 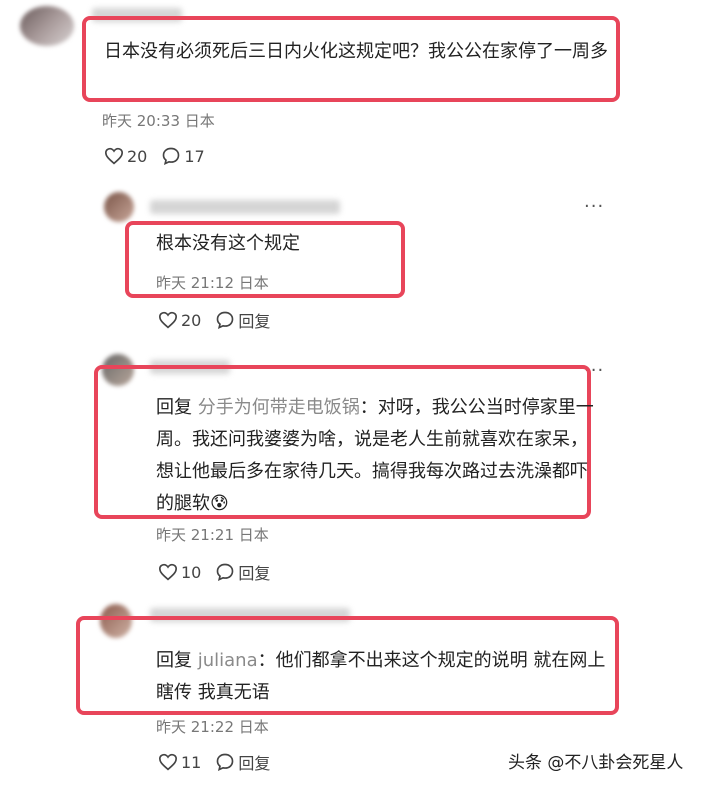 What do you see at coordinates (191, 762) in the screenshot?
I see `like-count: 11` at bounding box center [191, 762].